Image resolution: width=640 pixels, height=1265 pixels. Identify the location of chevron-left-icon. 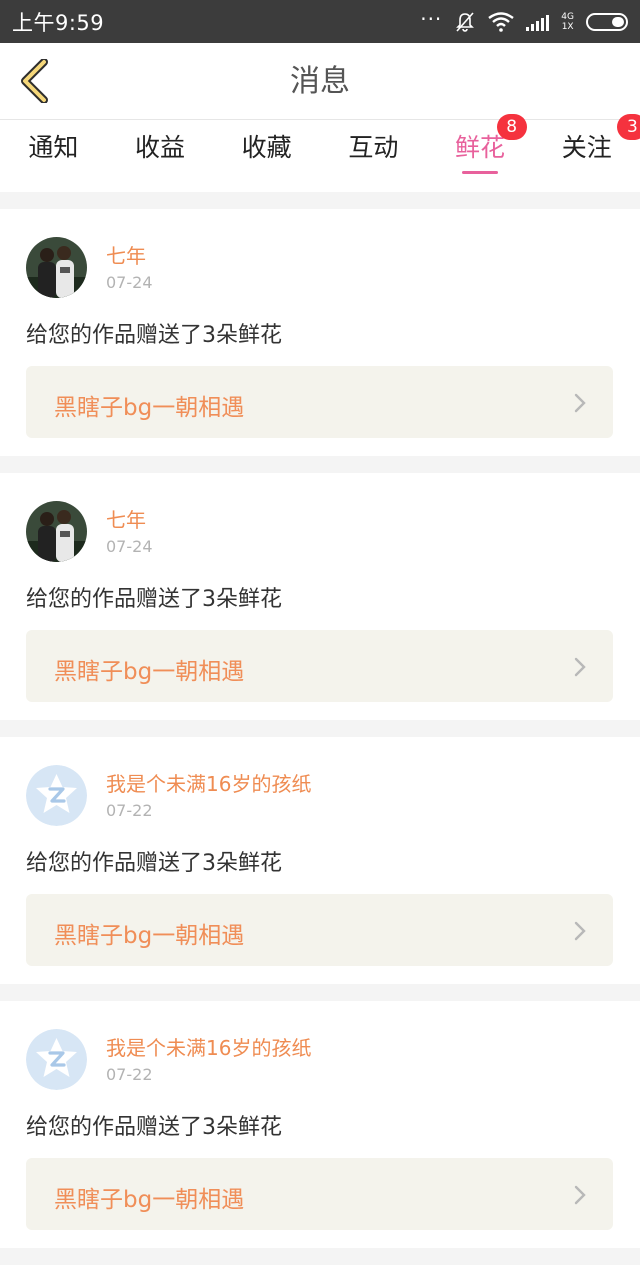
(34, 81).